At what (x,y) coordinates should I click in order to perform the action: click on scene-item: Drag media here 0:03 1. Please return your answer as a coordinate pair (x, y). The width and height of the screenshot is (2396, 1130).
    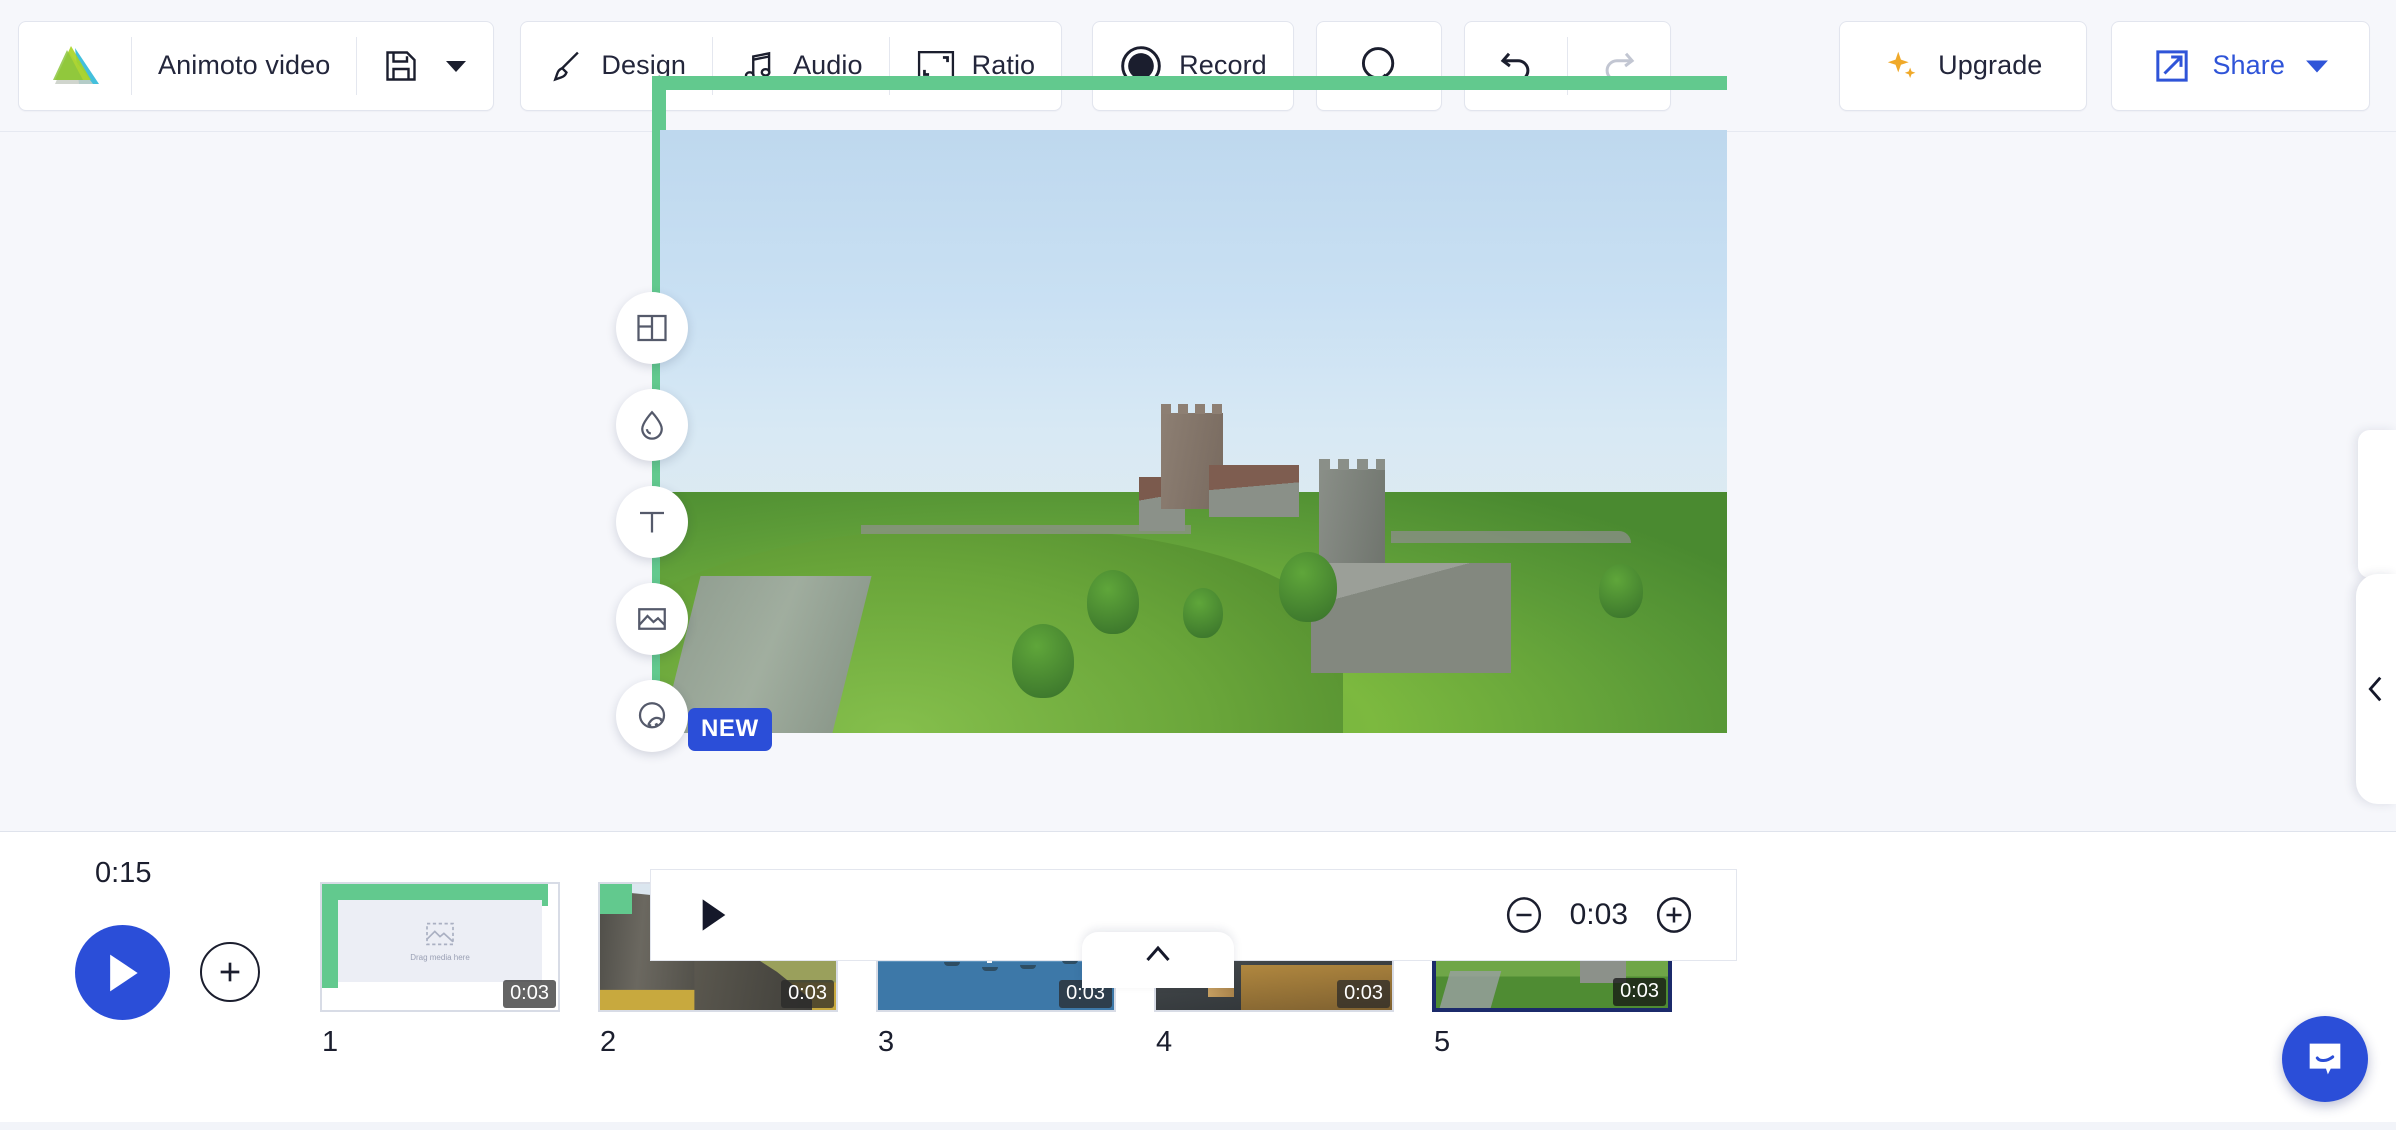
    Looking at the image, I should click on (440, 970).